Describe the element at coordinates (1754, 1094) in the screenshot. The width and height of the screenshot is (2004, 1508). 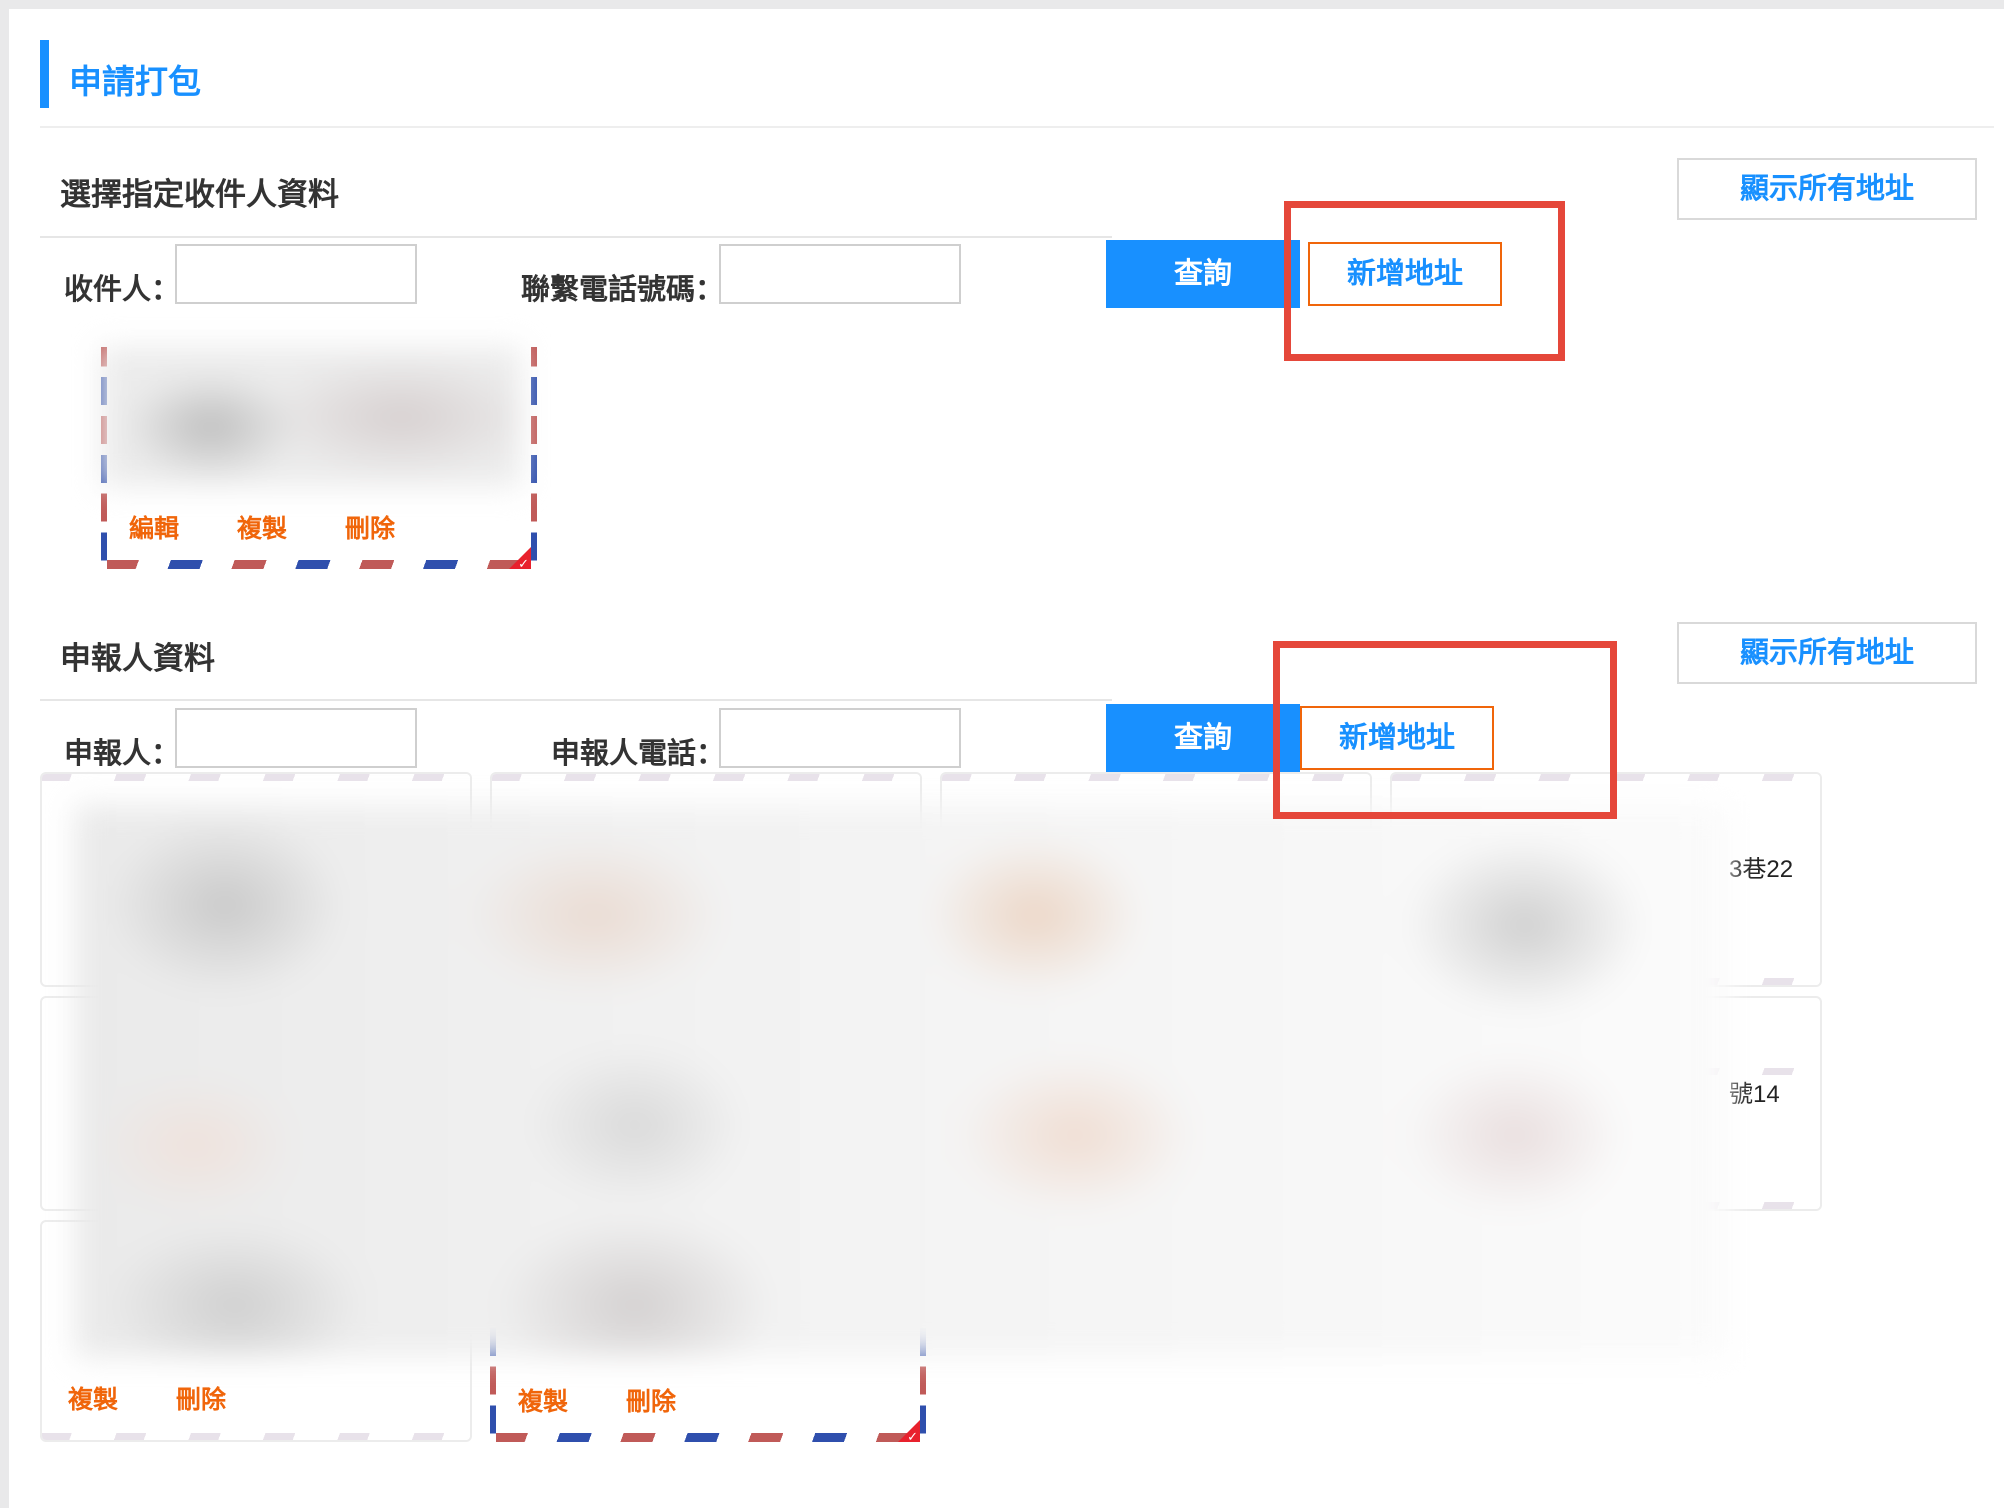
I see `address-fragment: 號14` at that location.